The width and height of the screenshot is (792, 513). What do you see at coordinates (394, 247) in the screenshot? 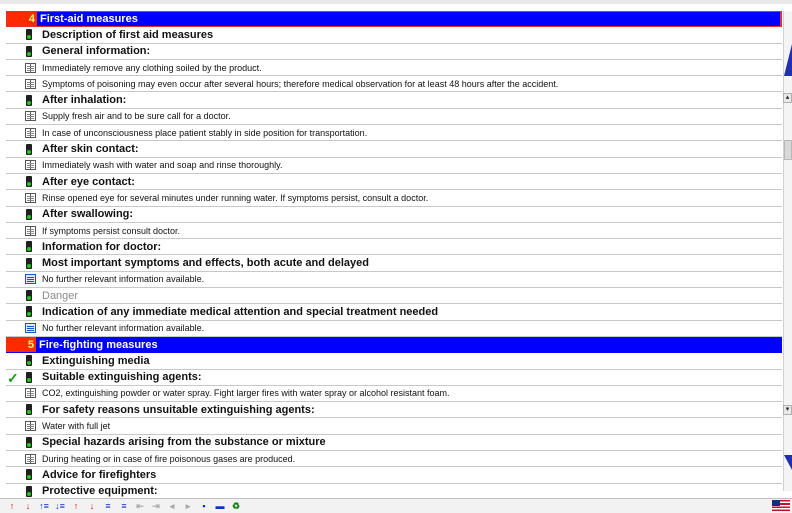
I see `heading-row: Information for doctor:` at bounding box center [394, 247].